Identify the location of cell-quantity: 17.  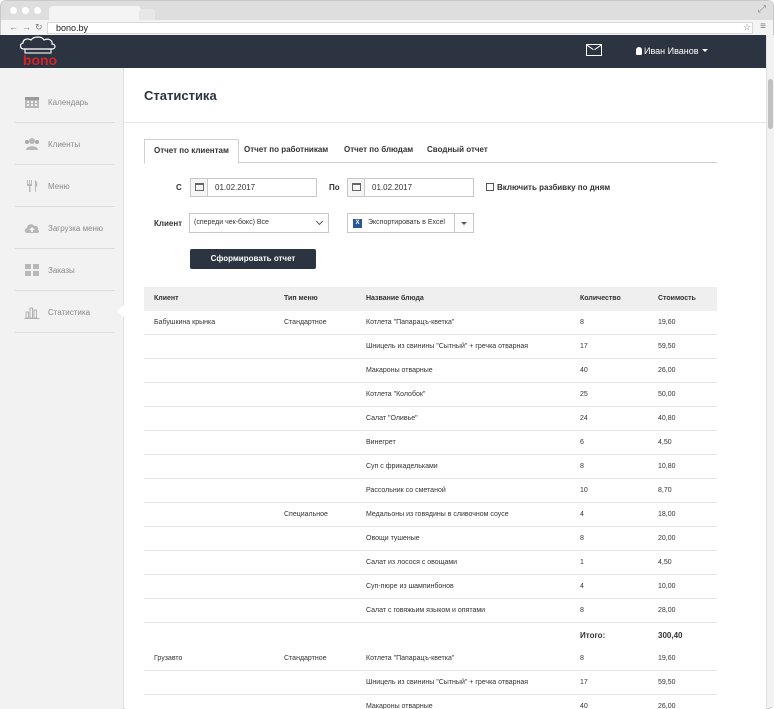
(584, 682).